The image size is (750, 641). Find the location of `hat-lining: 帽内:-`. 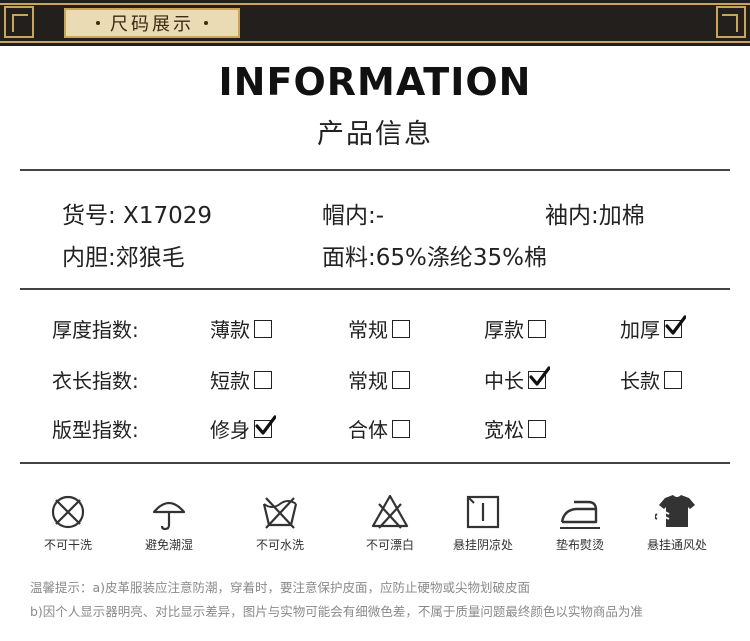

hat-lining: 帽内:- is located at coordinates (353, 216).